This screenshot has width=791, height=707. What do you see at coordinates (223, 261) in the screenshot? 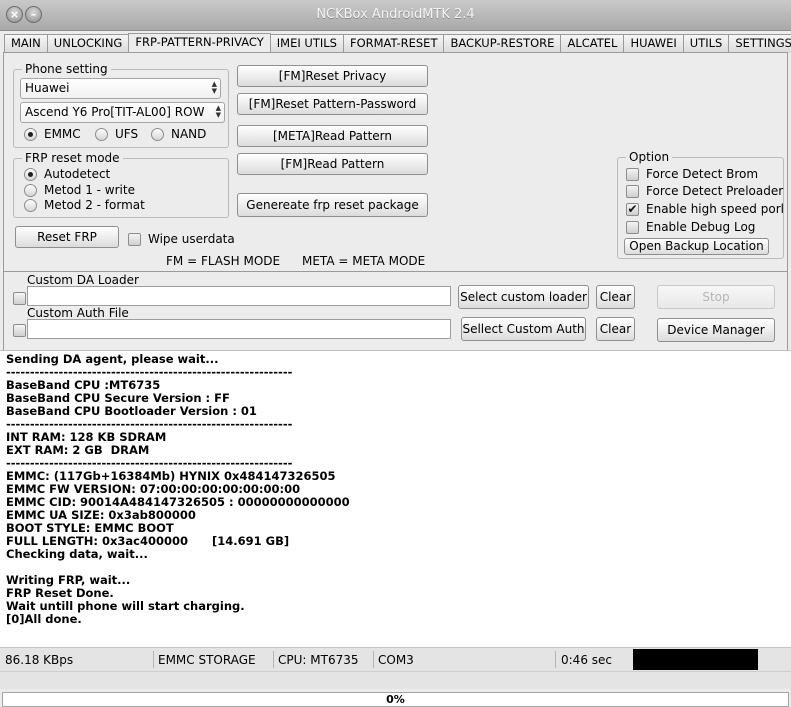
I see `fm-mode-note: FM = FLASH MODE` at bounding box center [223, 261].